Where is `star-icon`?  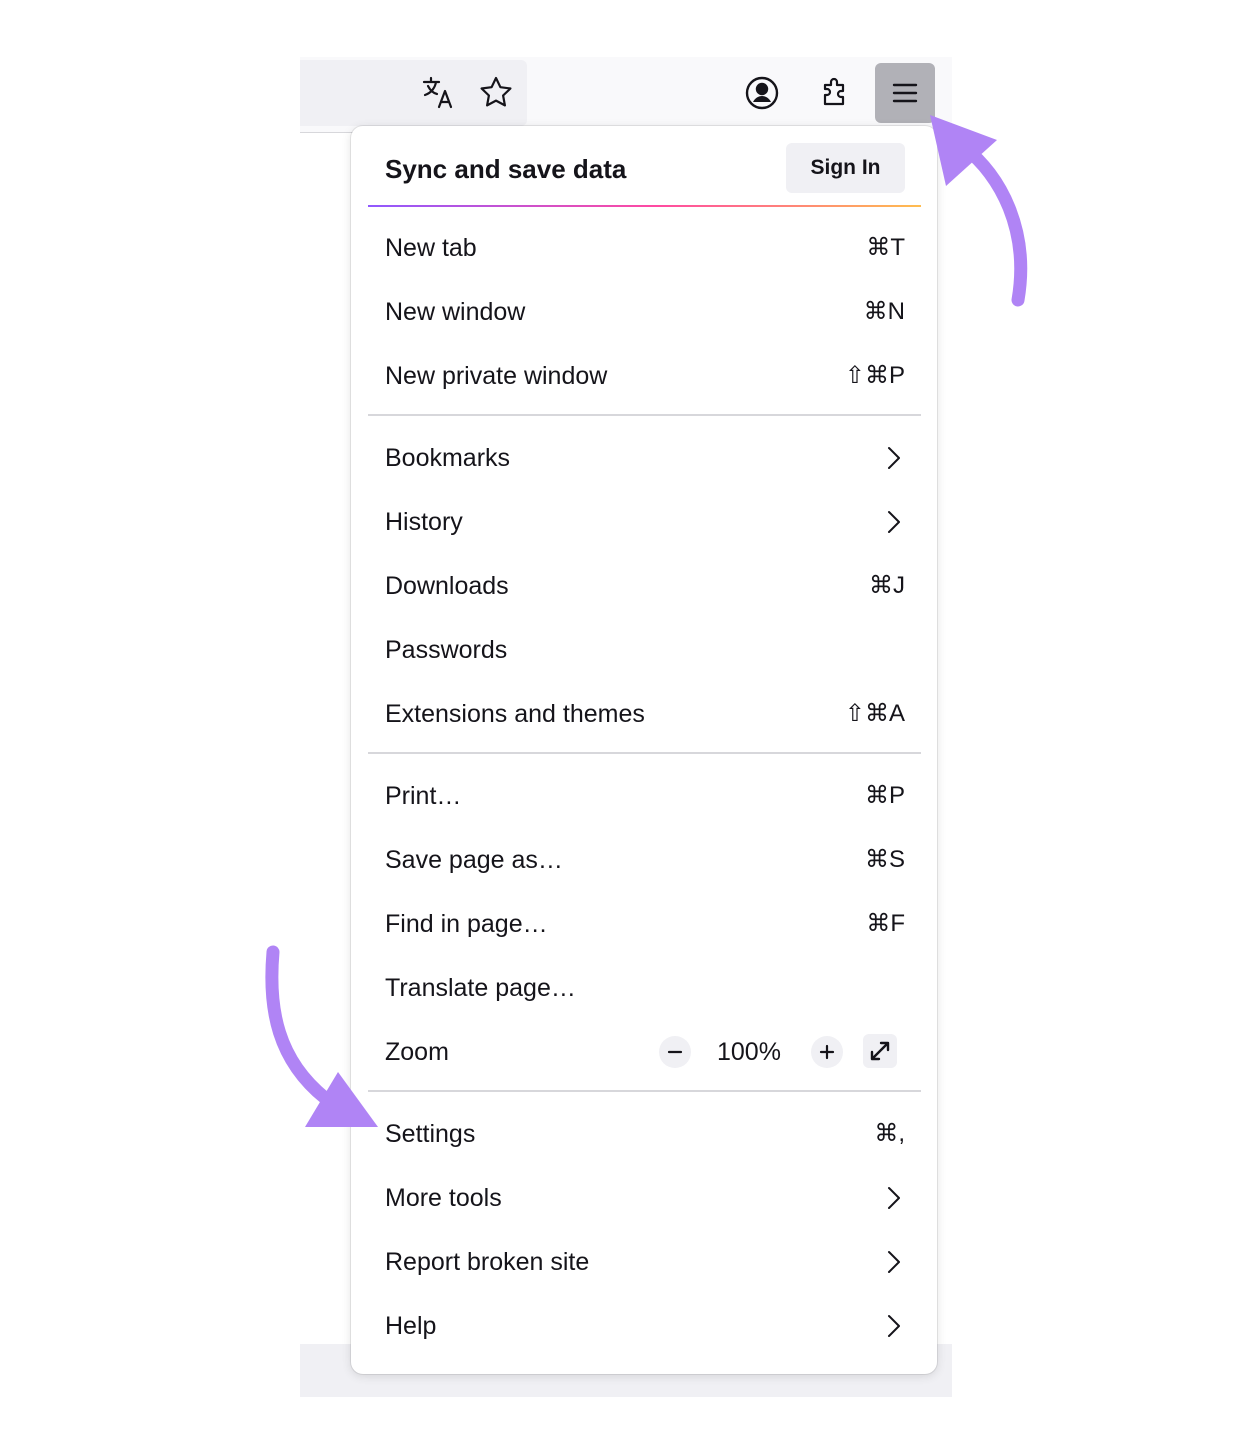
star-icon is located at coordinates (496, 93).